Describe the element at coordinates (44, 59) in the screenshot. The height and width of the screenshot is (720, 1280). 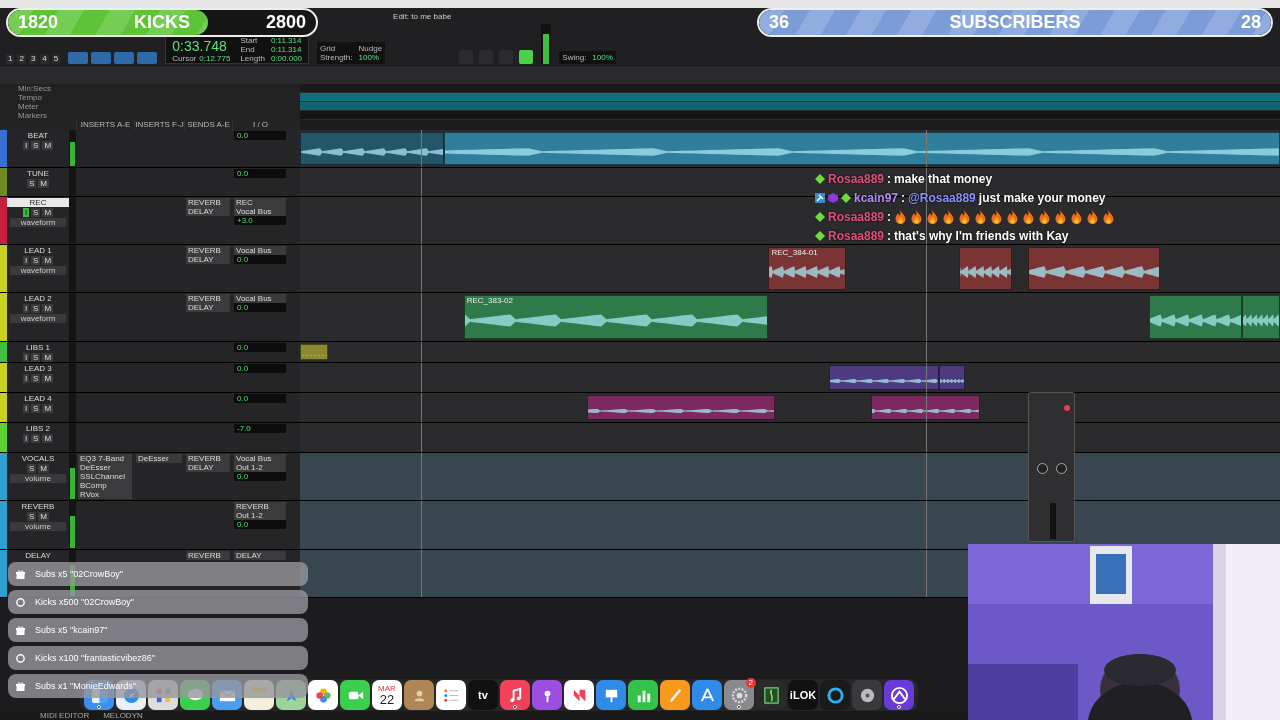
I see `zoom-preset-button: 4` at that location.